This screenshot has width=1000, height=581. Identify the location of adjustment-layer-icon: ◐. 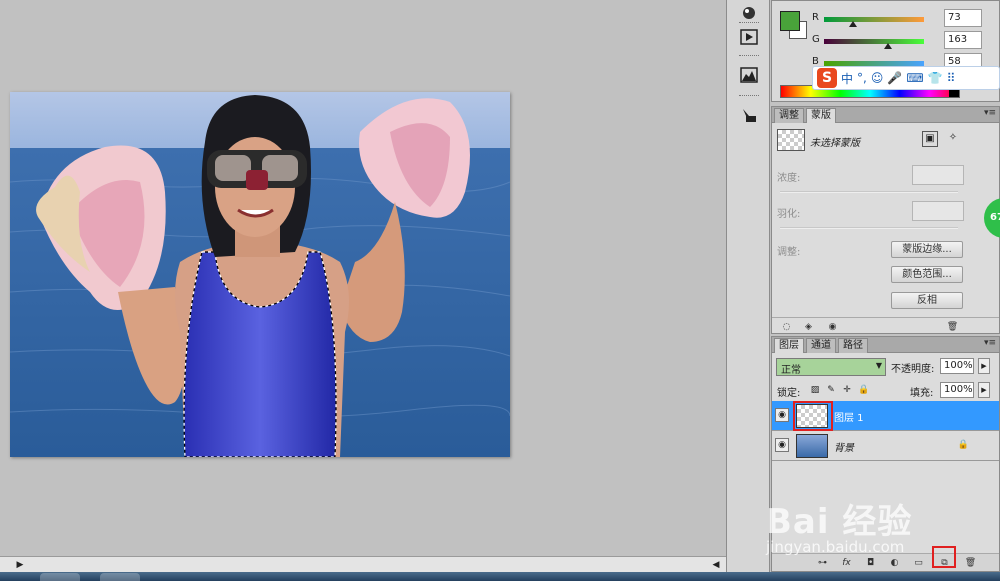
(894, 563).